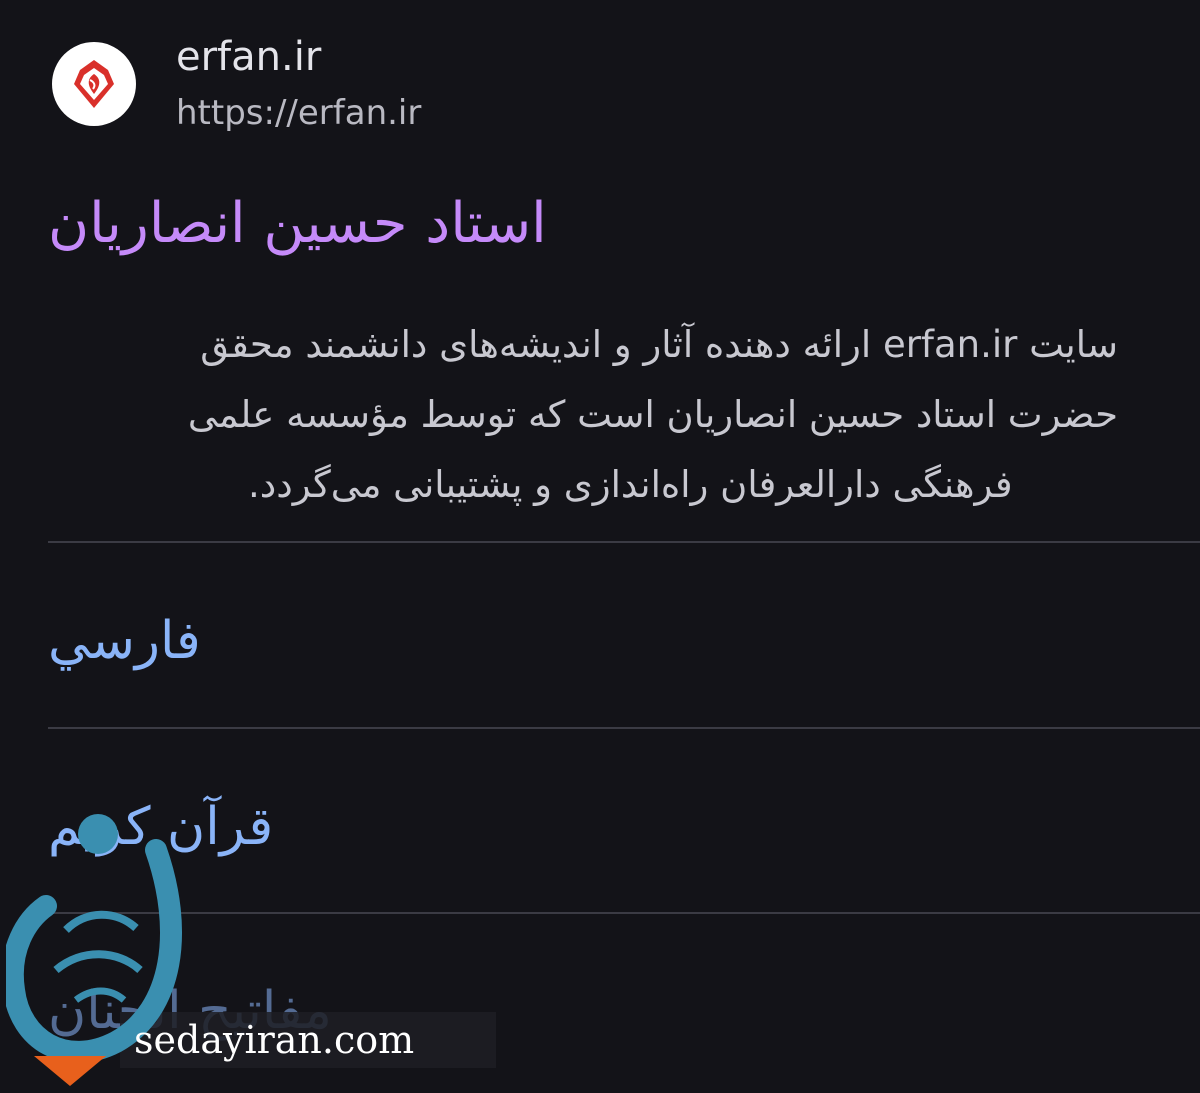  Describe the element at coordinates (249, 57) in the screenshot. I see `site-name: erfan.ir` at that location.